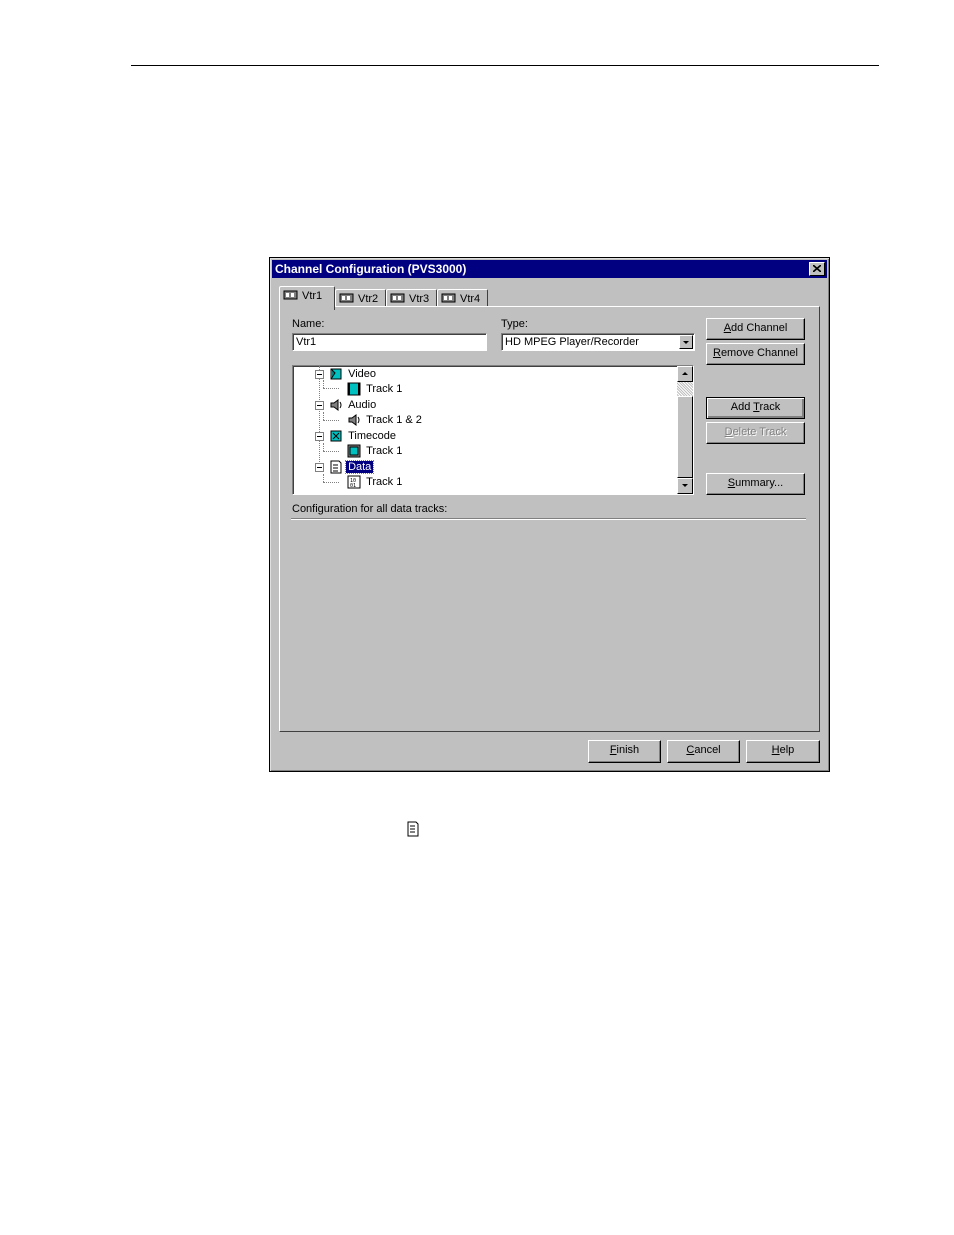 The width and height of the screenshot is (954, 1235). What do you see at coordinates (353, 486) in the screenshot?
I see `svg-text: 01` at bounding box center [353, 486].